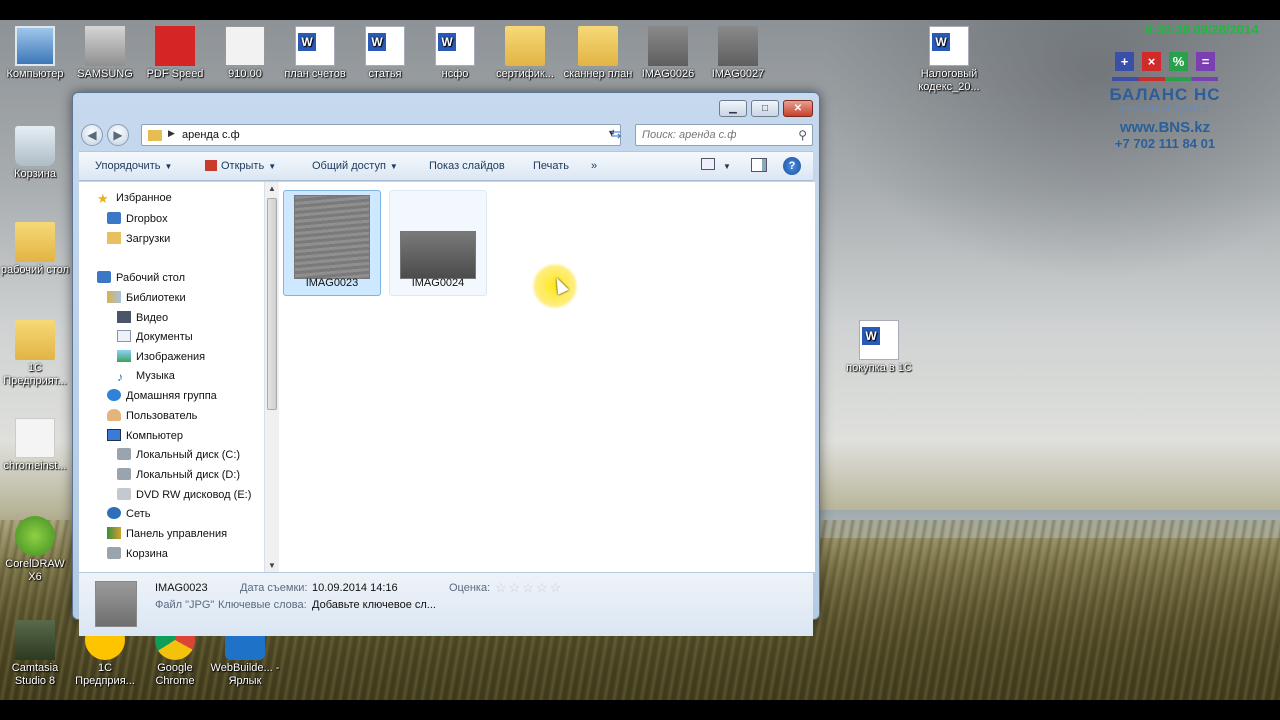  I want to click on desktop-icon-purchase: покупка в 1С, so click(879, 347).